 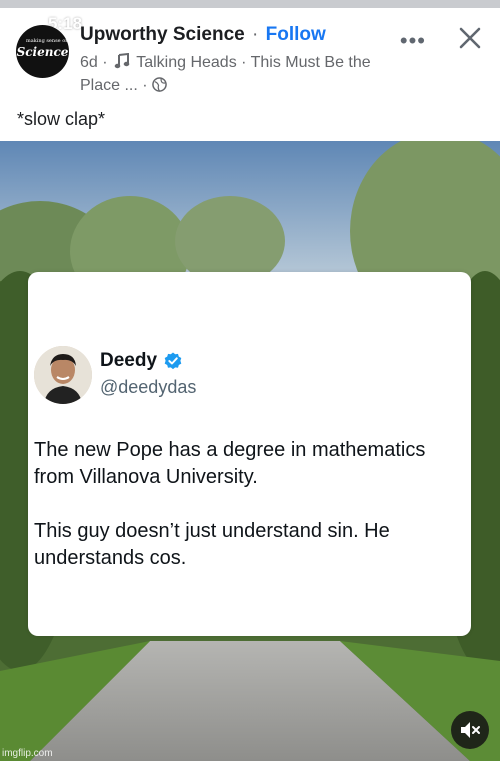 What do you see at coordinates (470, 38) in the screenshot?
I see `close-icon` at bounding box center [470, 38].